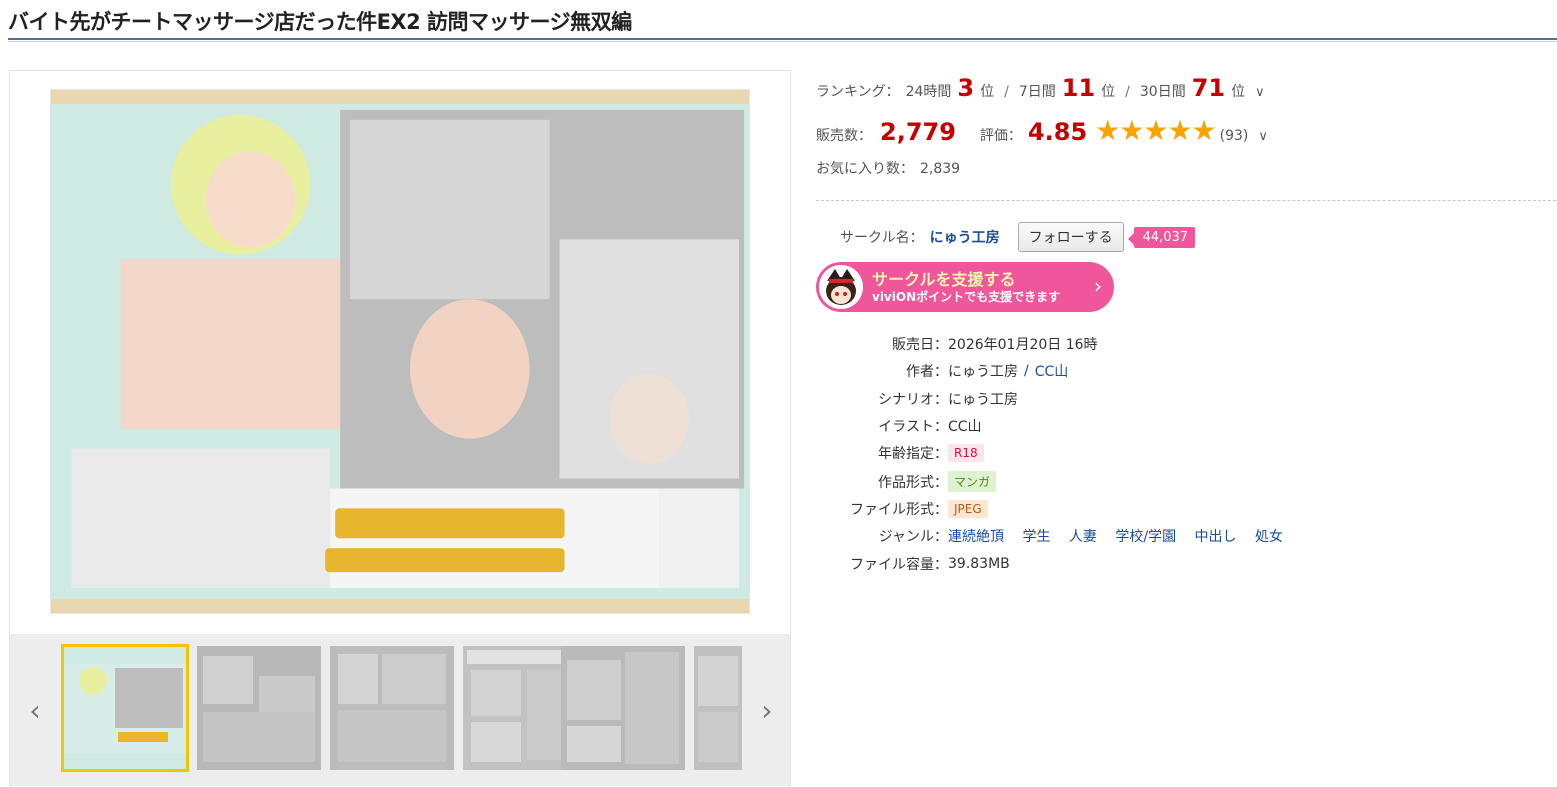 The height and width of the screenshot is (787, 1557). Describe the element at coordinates (965, 426) in the screenshot. I see `illust-link: CC山` at that location.